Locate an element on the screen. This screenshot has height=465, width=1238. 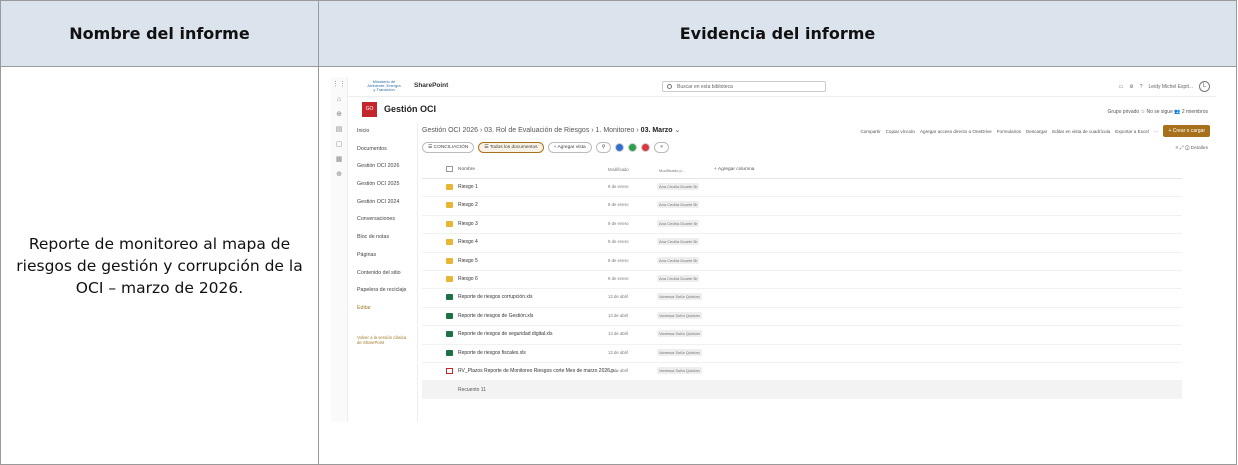
item-name: Riesgo 1 is located at coordinates (468, 187).